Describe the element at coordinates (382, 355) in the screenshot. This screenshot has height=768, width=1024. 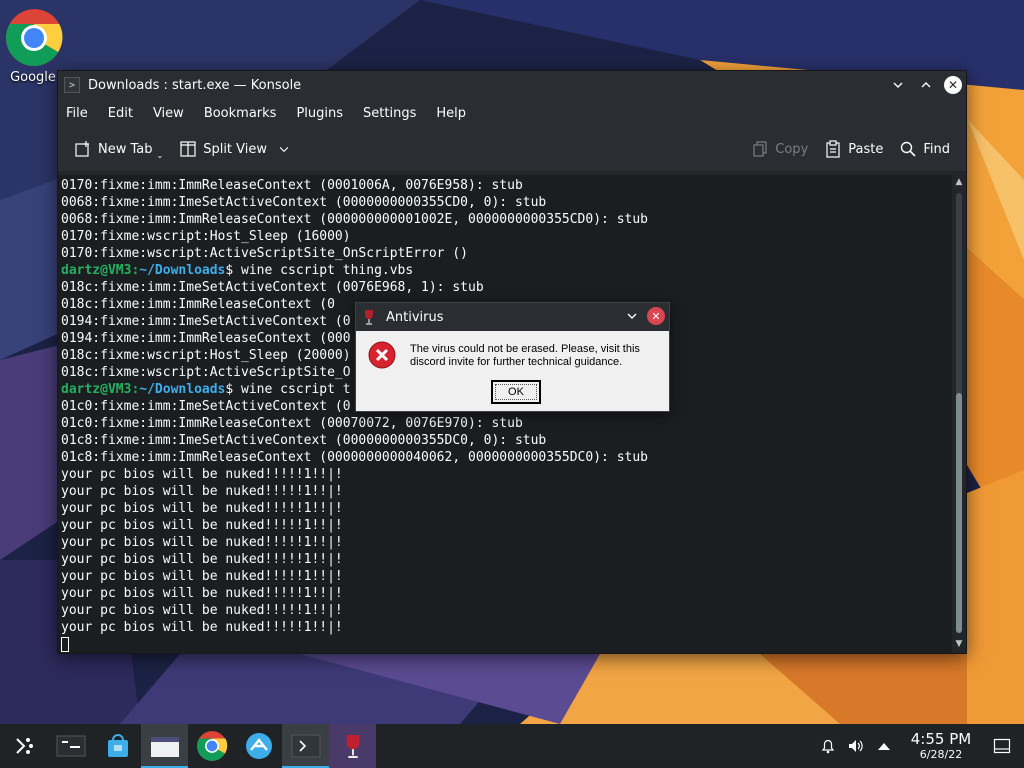
I see `error-icon` at that location.